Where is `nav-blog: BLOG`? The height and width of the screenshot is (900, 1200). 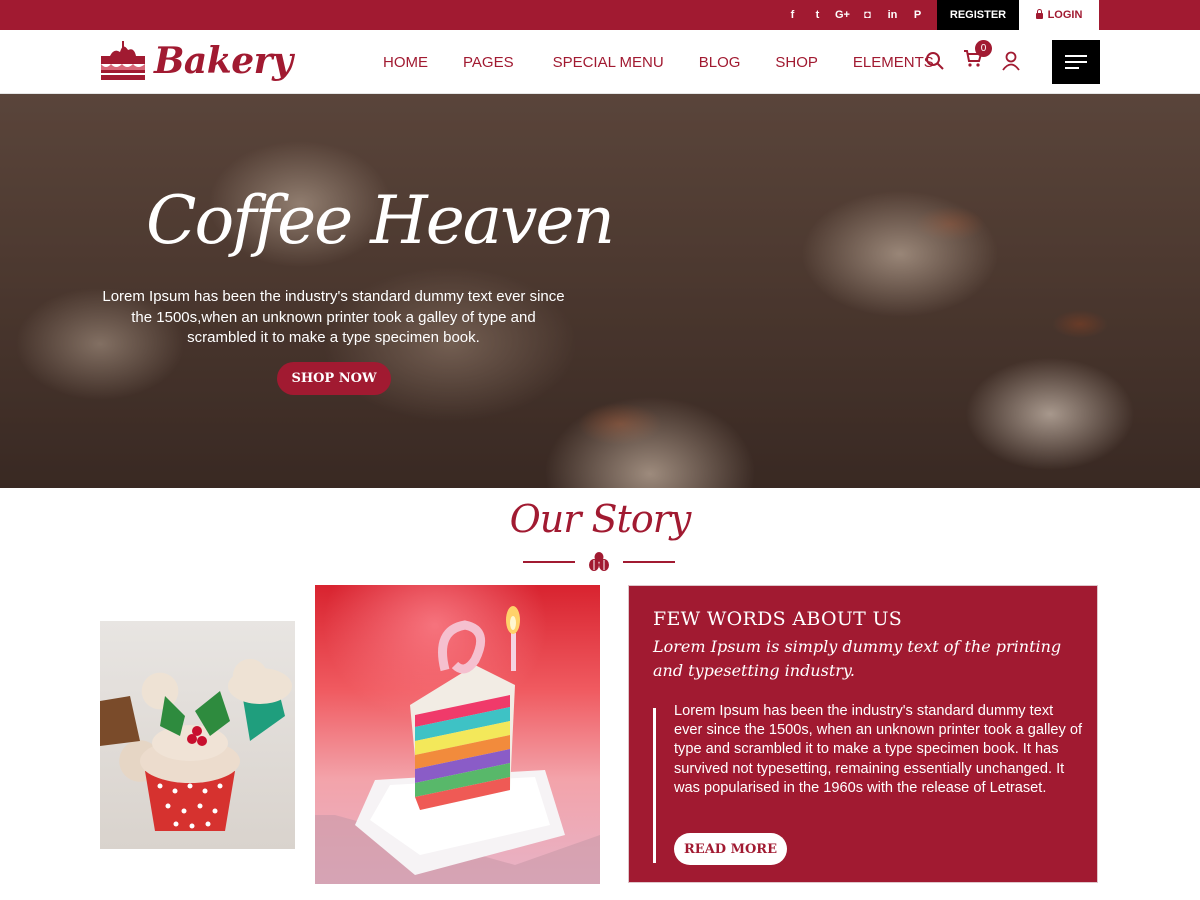 nav-blog: BLOG is located at coordinates (720, 62).